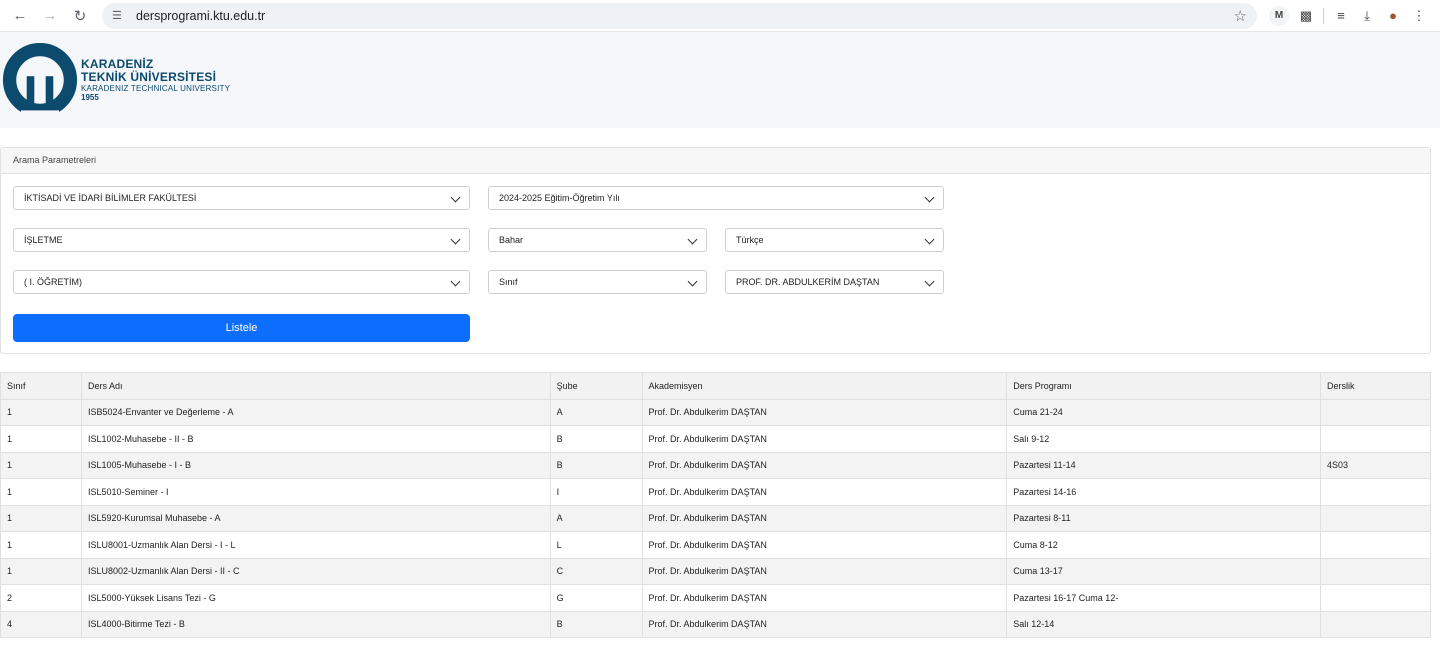 The width and height of the screenshot is (1440, 653). Describe the element at coordinates (241, 282) in the screenshot. I see `program-select: ( I. ÖĞRETİM)` at that location.